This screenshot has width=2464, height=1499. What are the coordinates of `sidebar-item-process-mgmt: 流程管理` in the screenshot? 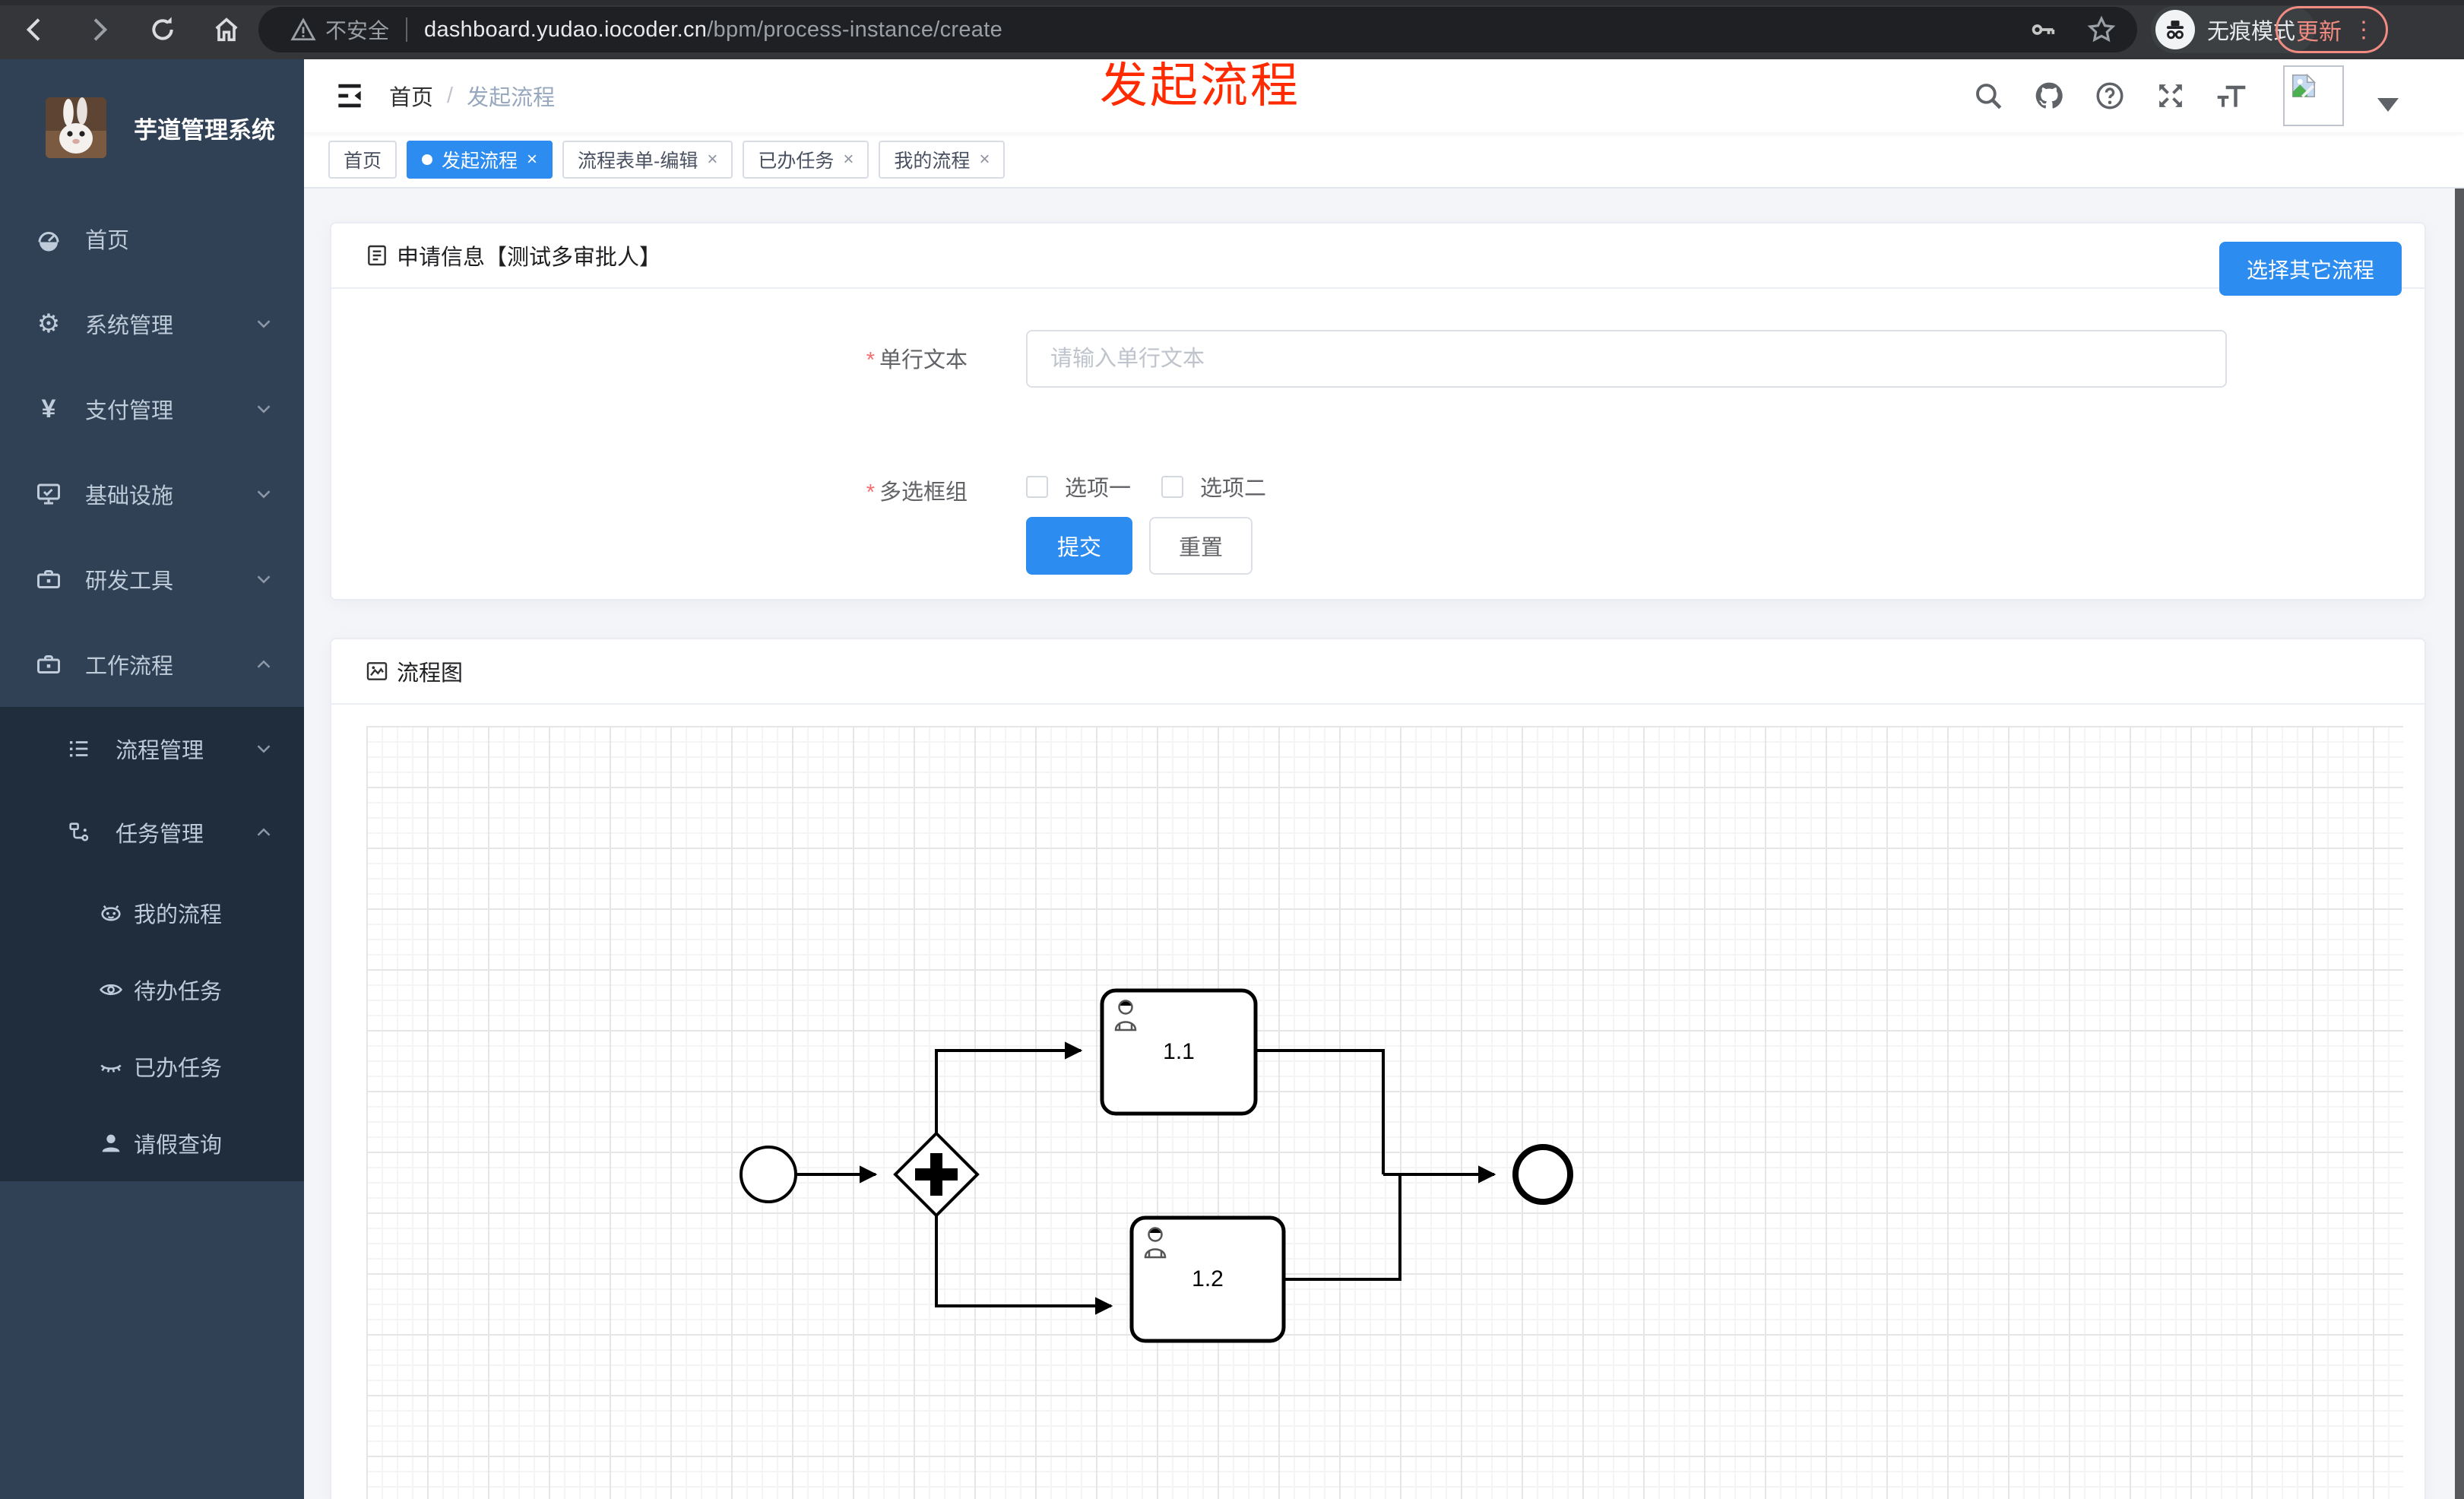 It's located at (152, 749).